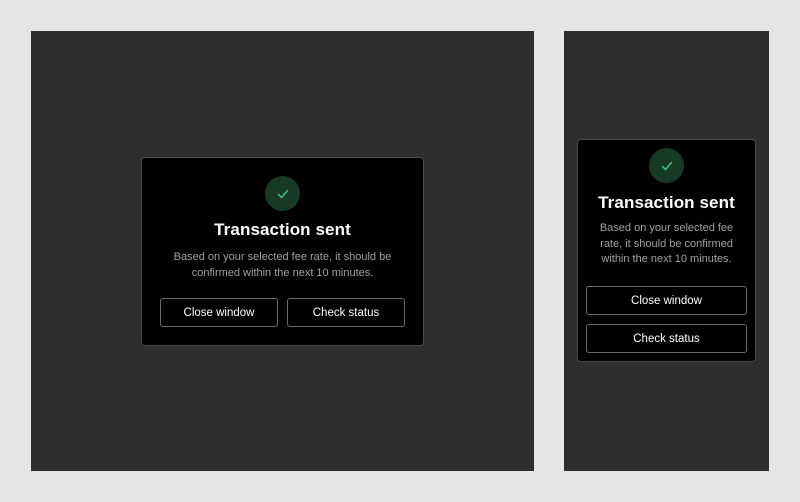 Image resolution: width=800 pixels, height=502 pixels. What do you see at coordinates (282, 273) in the screenshot?
I see `dialog-message-line: confirmed within the next 10 minutes.` at bounding box center [282, 273].